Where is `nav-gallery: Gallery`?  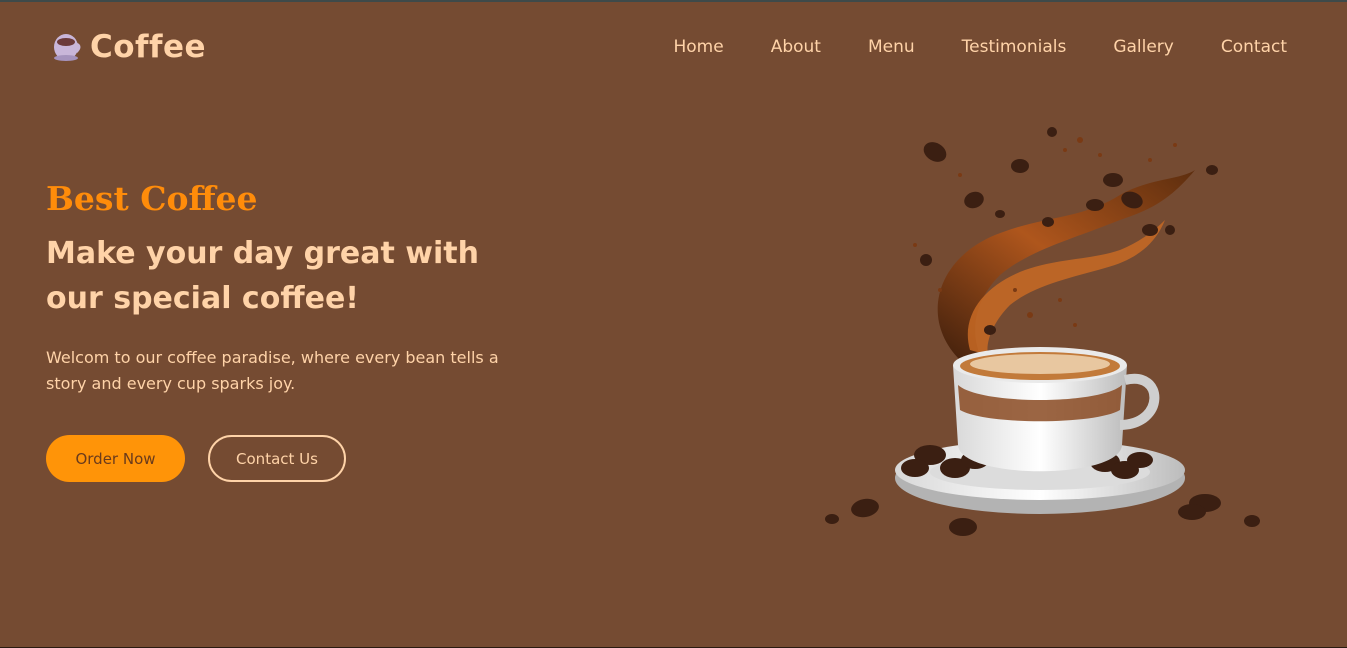
nav-gallery: Gallery is located at coordinates (1143, 47).